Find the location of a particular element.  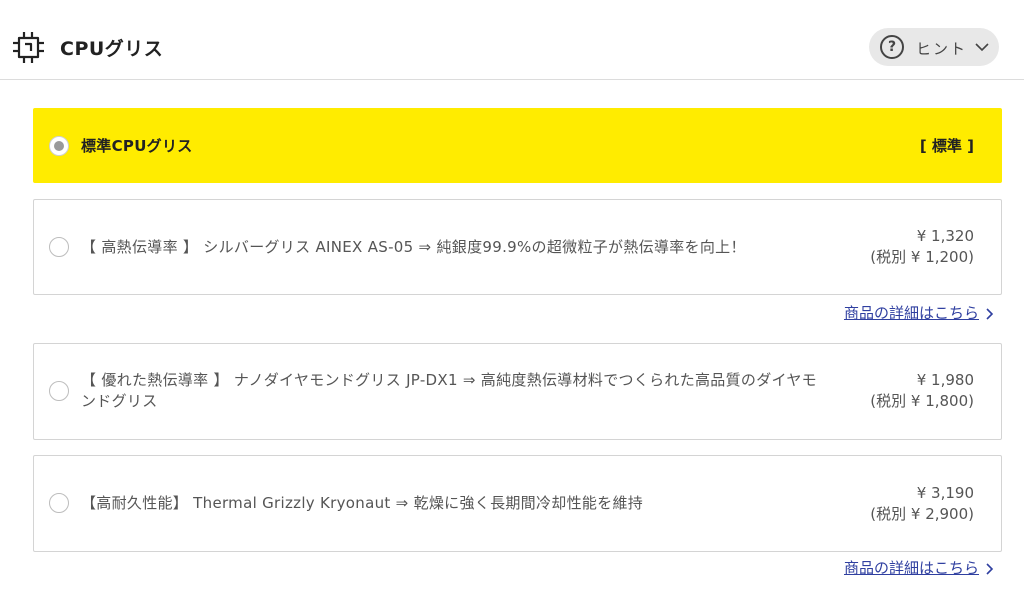

price: ¥ 3,190 is located at coordinates (945, 493).